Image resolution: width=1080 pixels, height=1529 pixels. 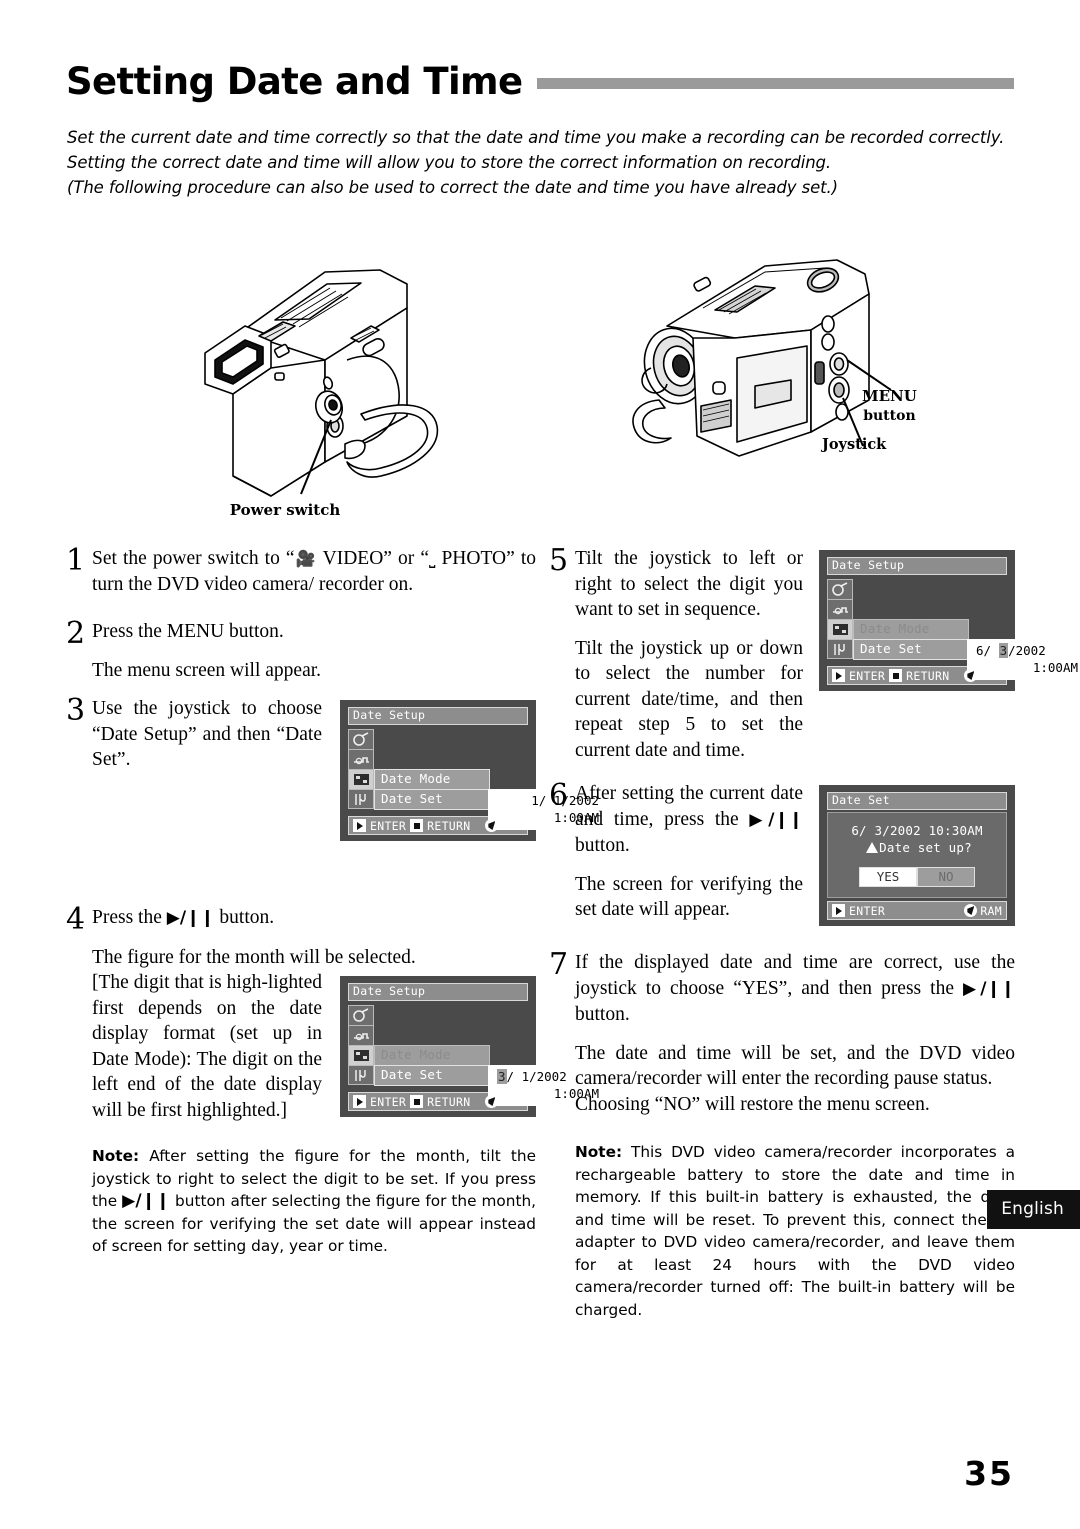 I want to click on lcd-value-panel: 6/ 3/2002 1:00AM, so click(x=1023, y=659).